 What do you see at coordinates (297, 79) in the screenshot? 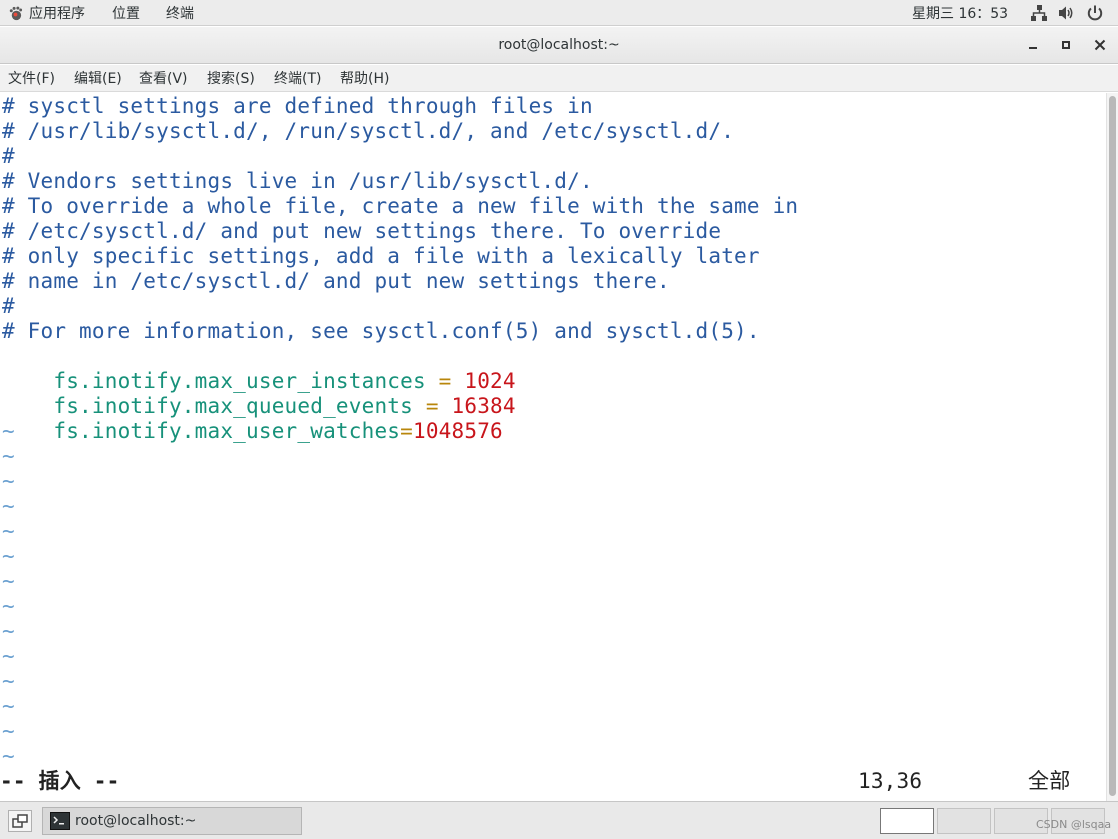
I see `menu-terminal: 终端(T)` at bounding box center [297, 79].